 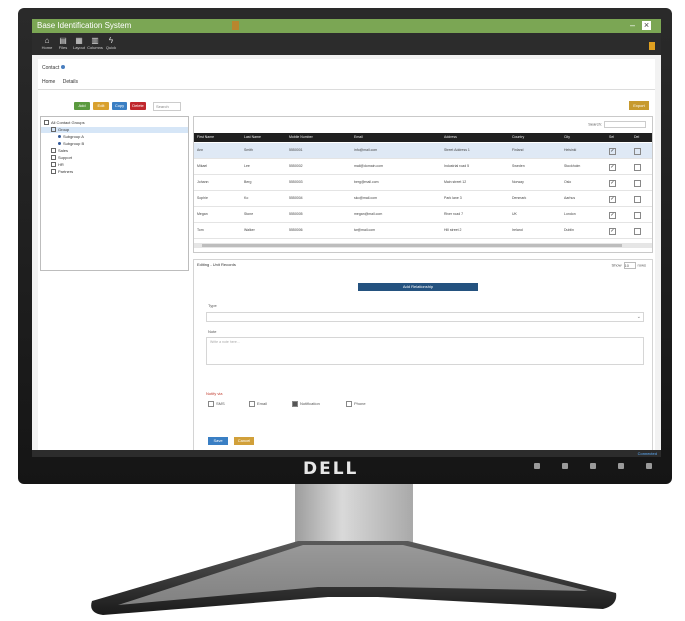 I want to click on tree-node: Subgroup A, so click(x=71, y=137).